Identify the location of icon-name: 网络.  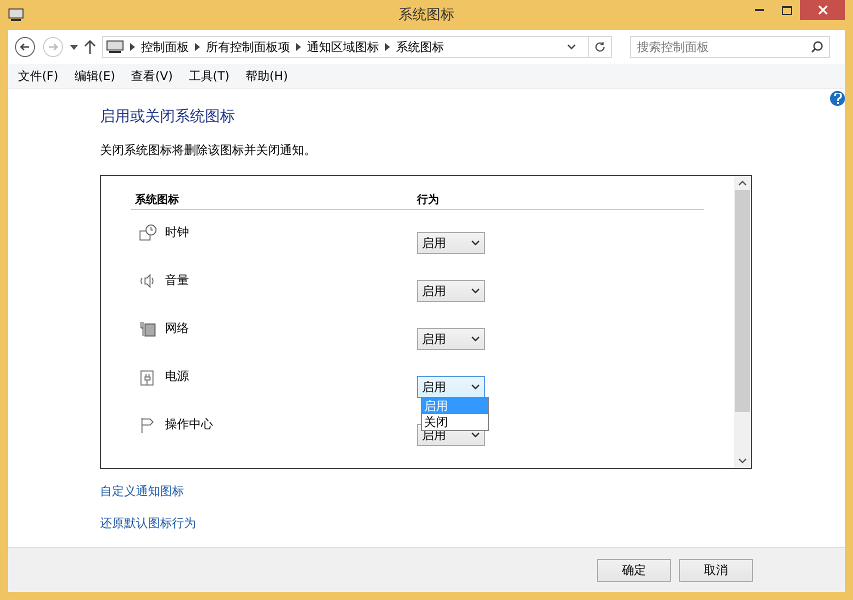
(177, 328).